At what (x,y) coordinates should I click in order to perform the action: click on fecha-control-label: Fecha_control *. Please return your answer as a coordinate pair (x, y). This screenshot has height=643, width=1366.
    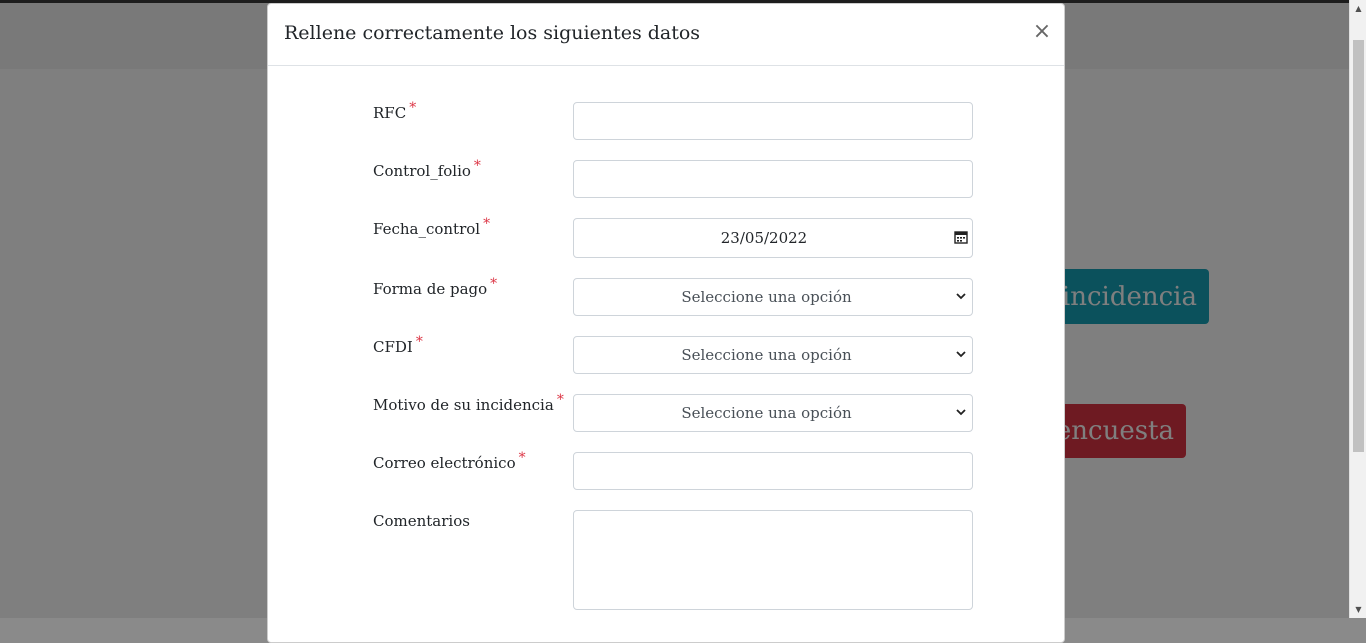
    Looking at the image, I should click on (432, 227).